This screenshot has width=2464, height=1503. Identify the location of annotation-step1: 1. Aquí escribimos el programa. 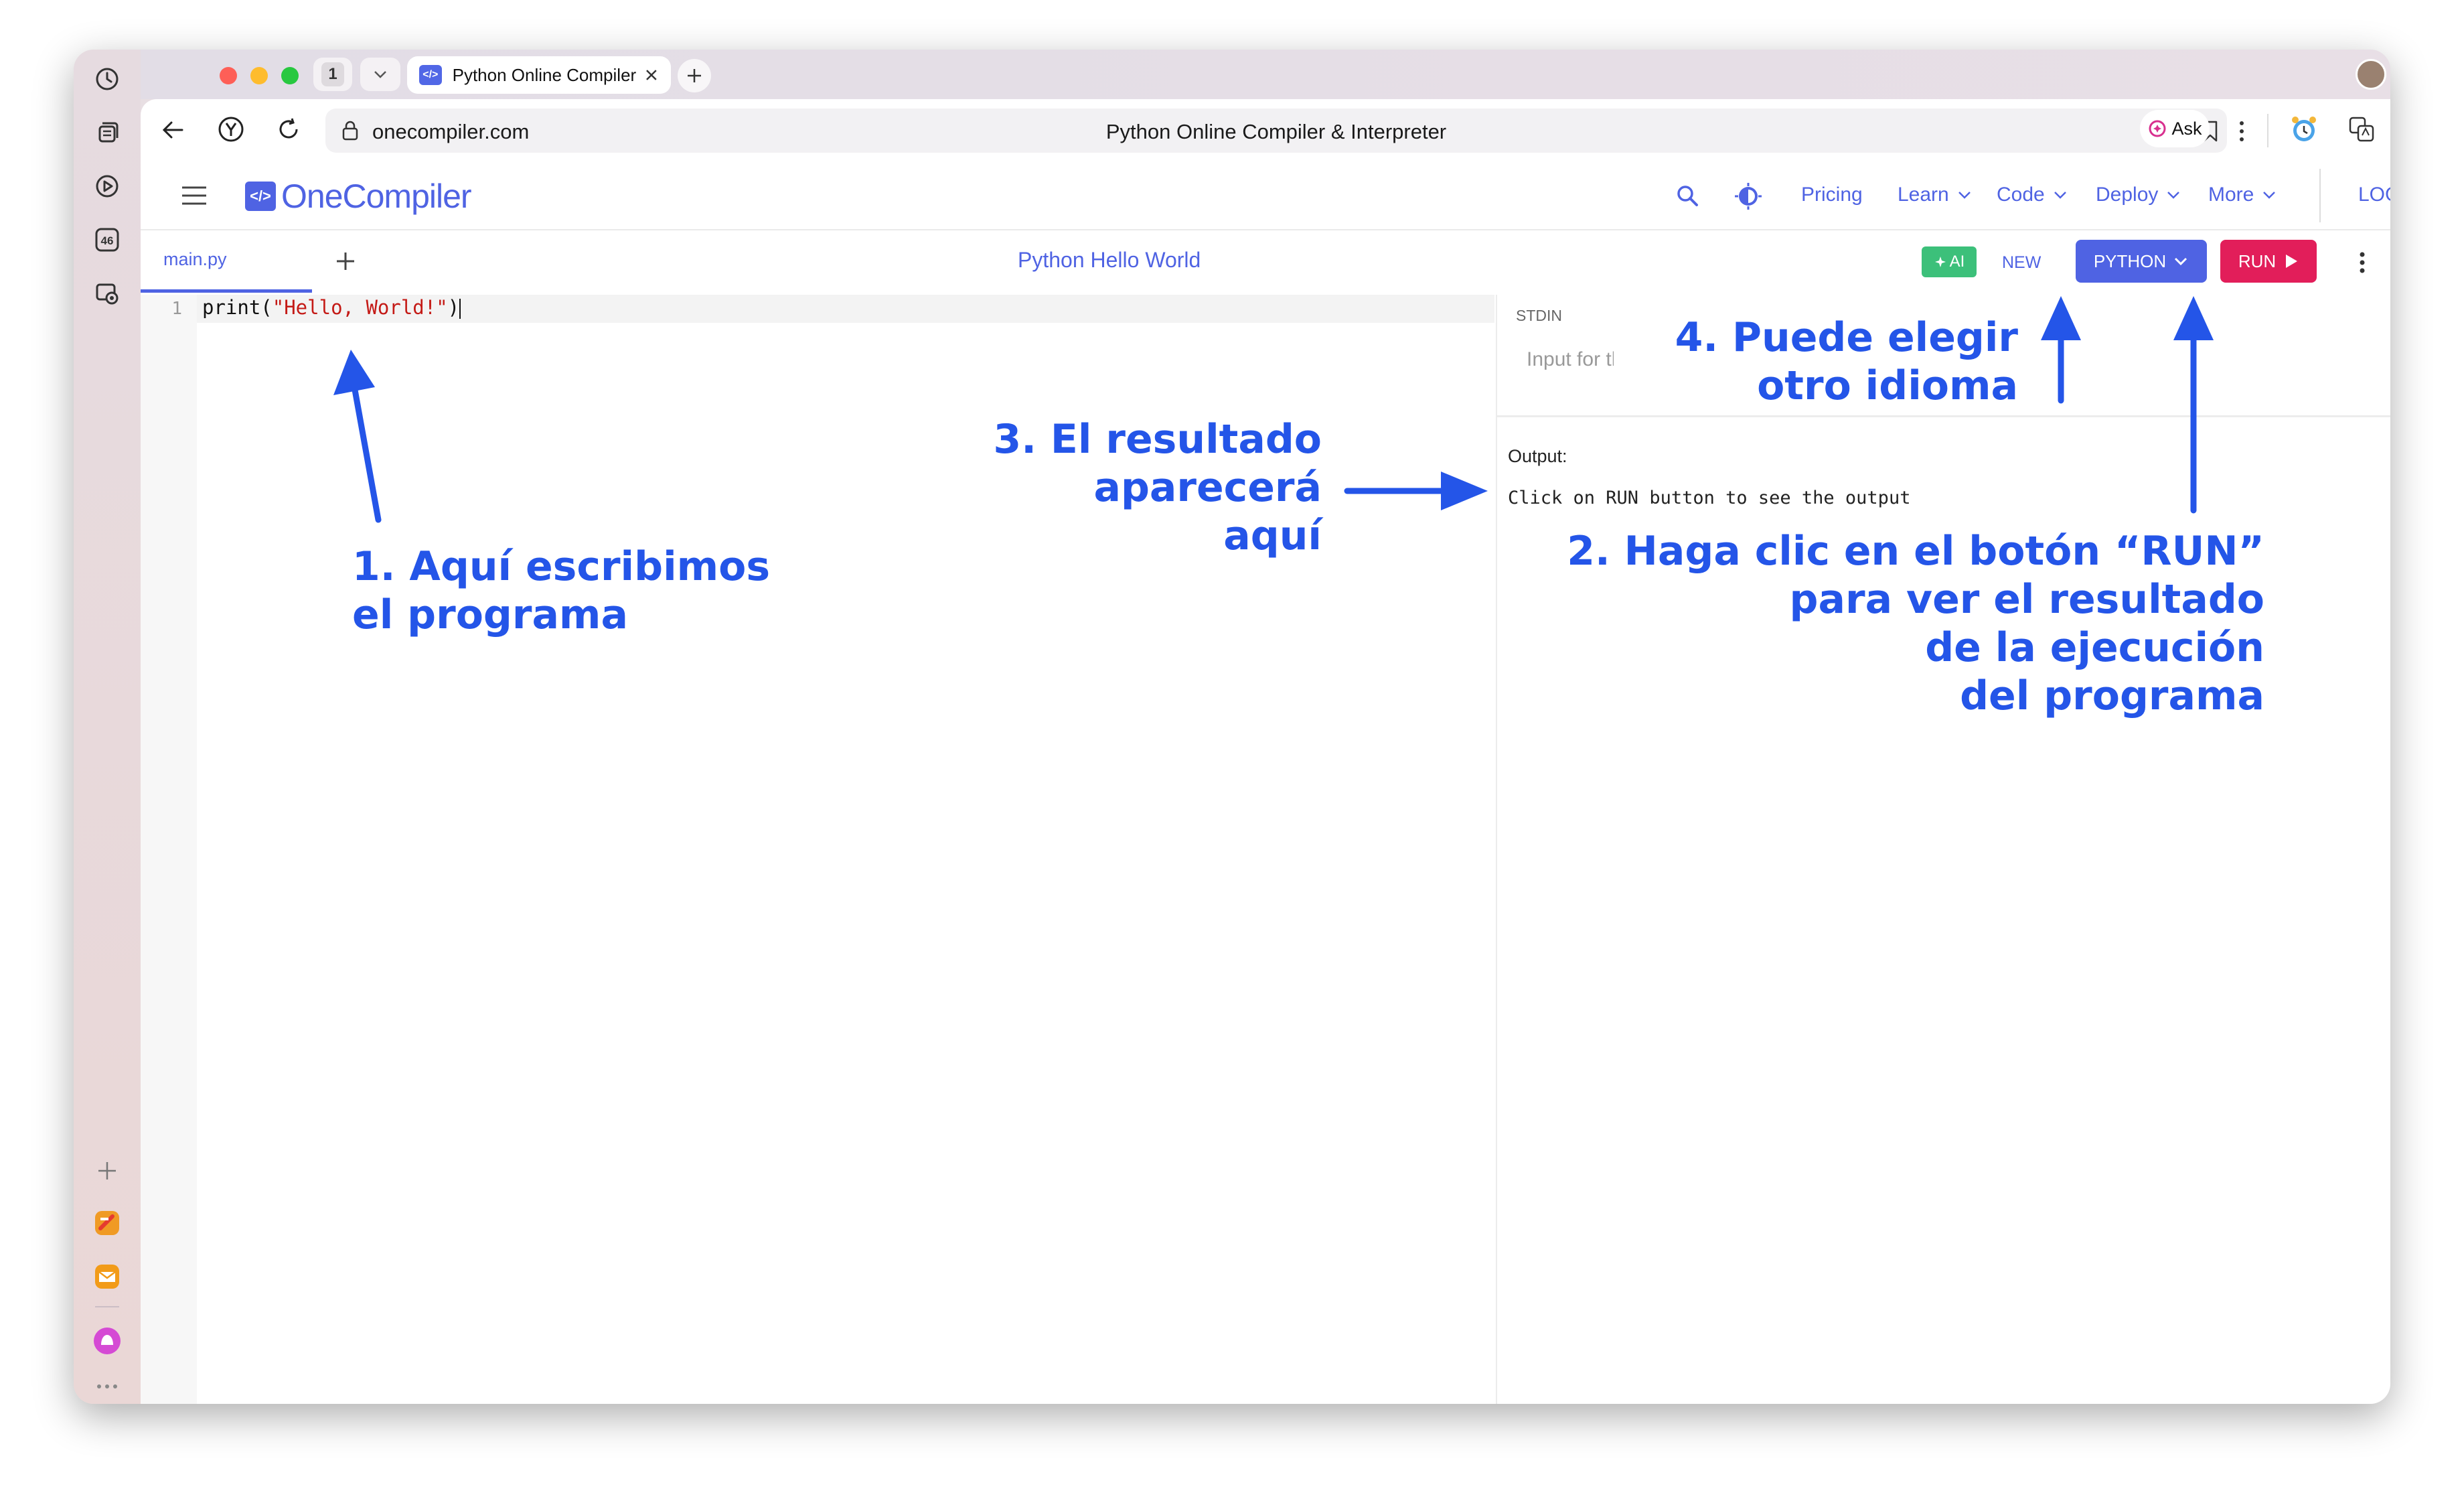
(561, 591).